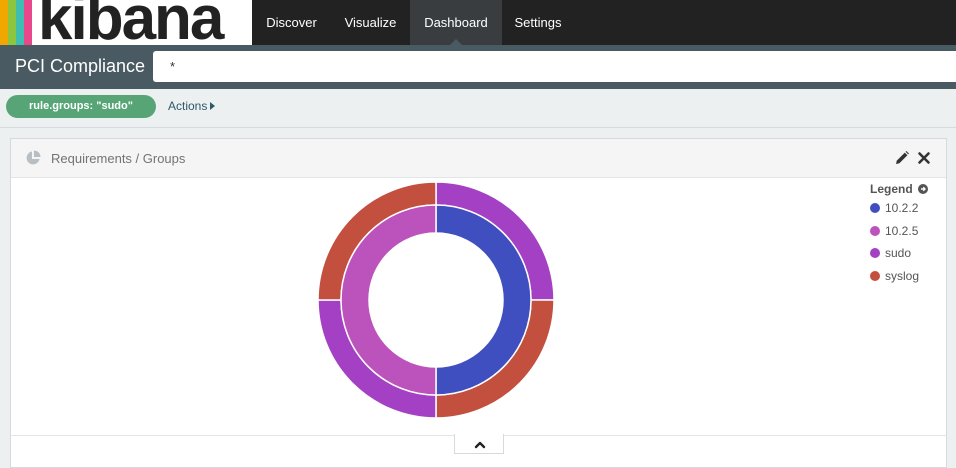 The width and height of the screenshot is (956, 468). Describe the element at coordinates (902, 158) in the screenshot. I see `pencil-icon` at that location.